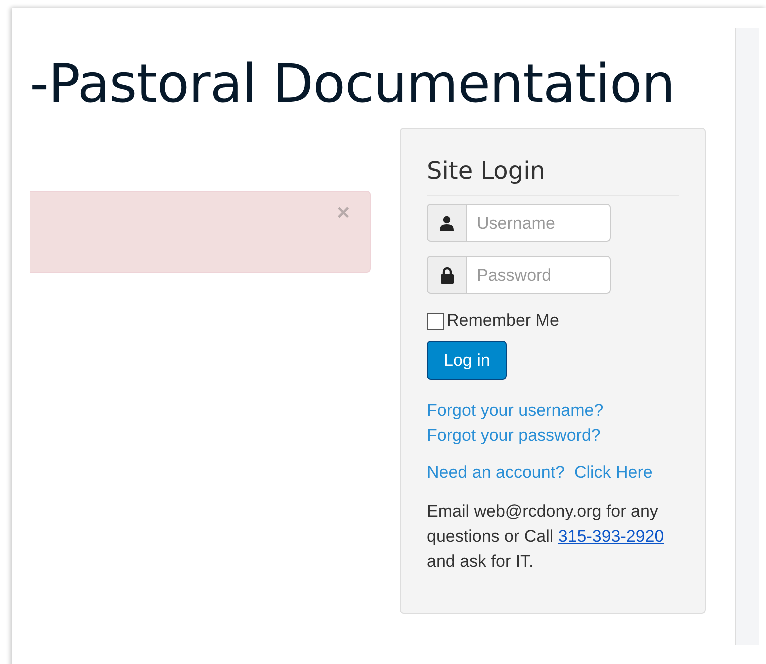 This screenshot has height=664, width=766. I want to click on login-button: Log in, so click(467, 360).